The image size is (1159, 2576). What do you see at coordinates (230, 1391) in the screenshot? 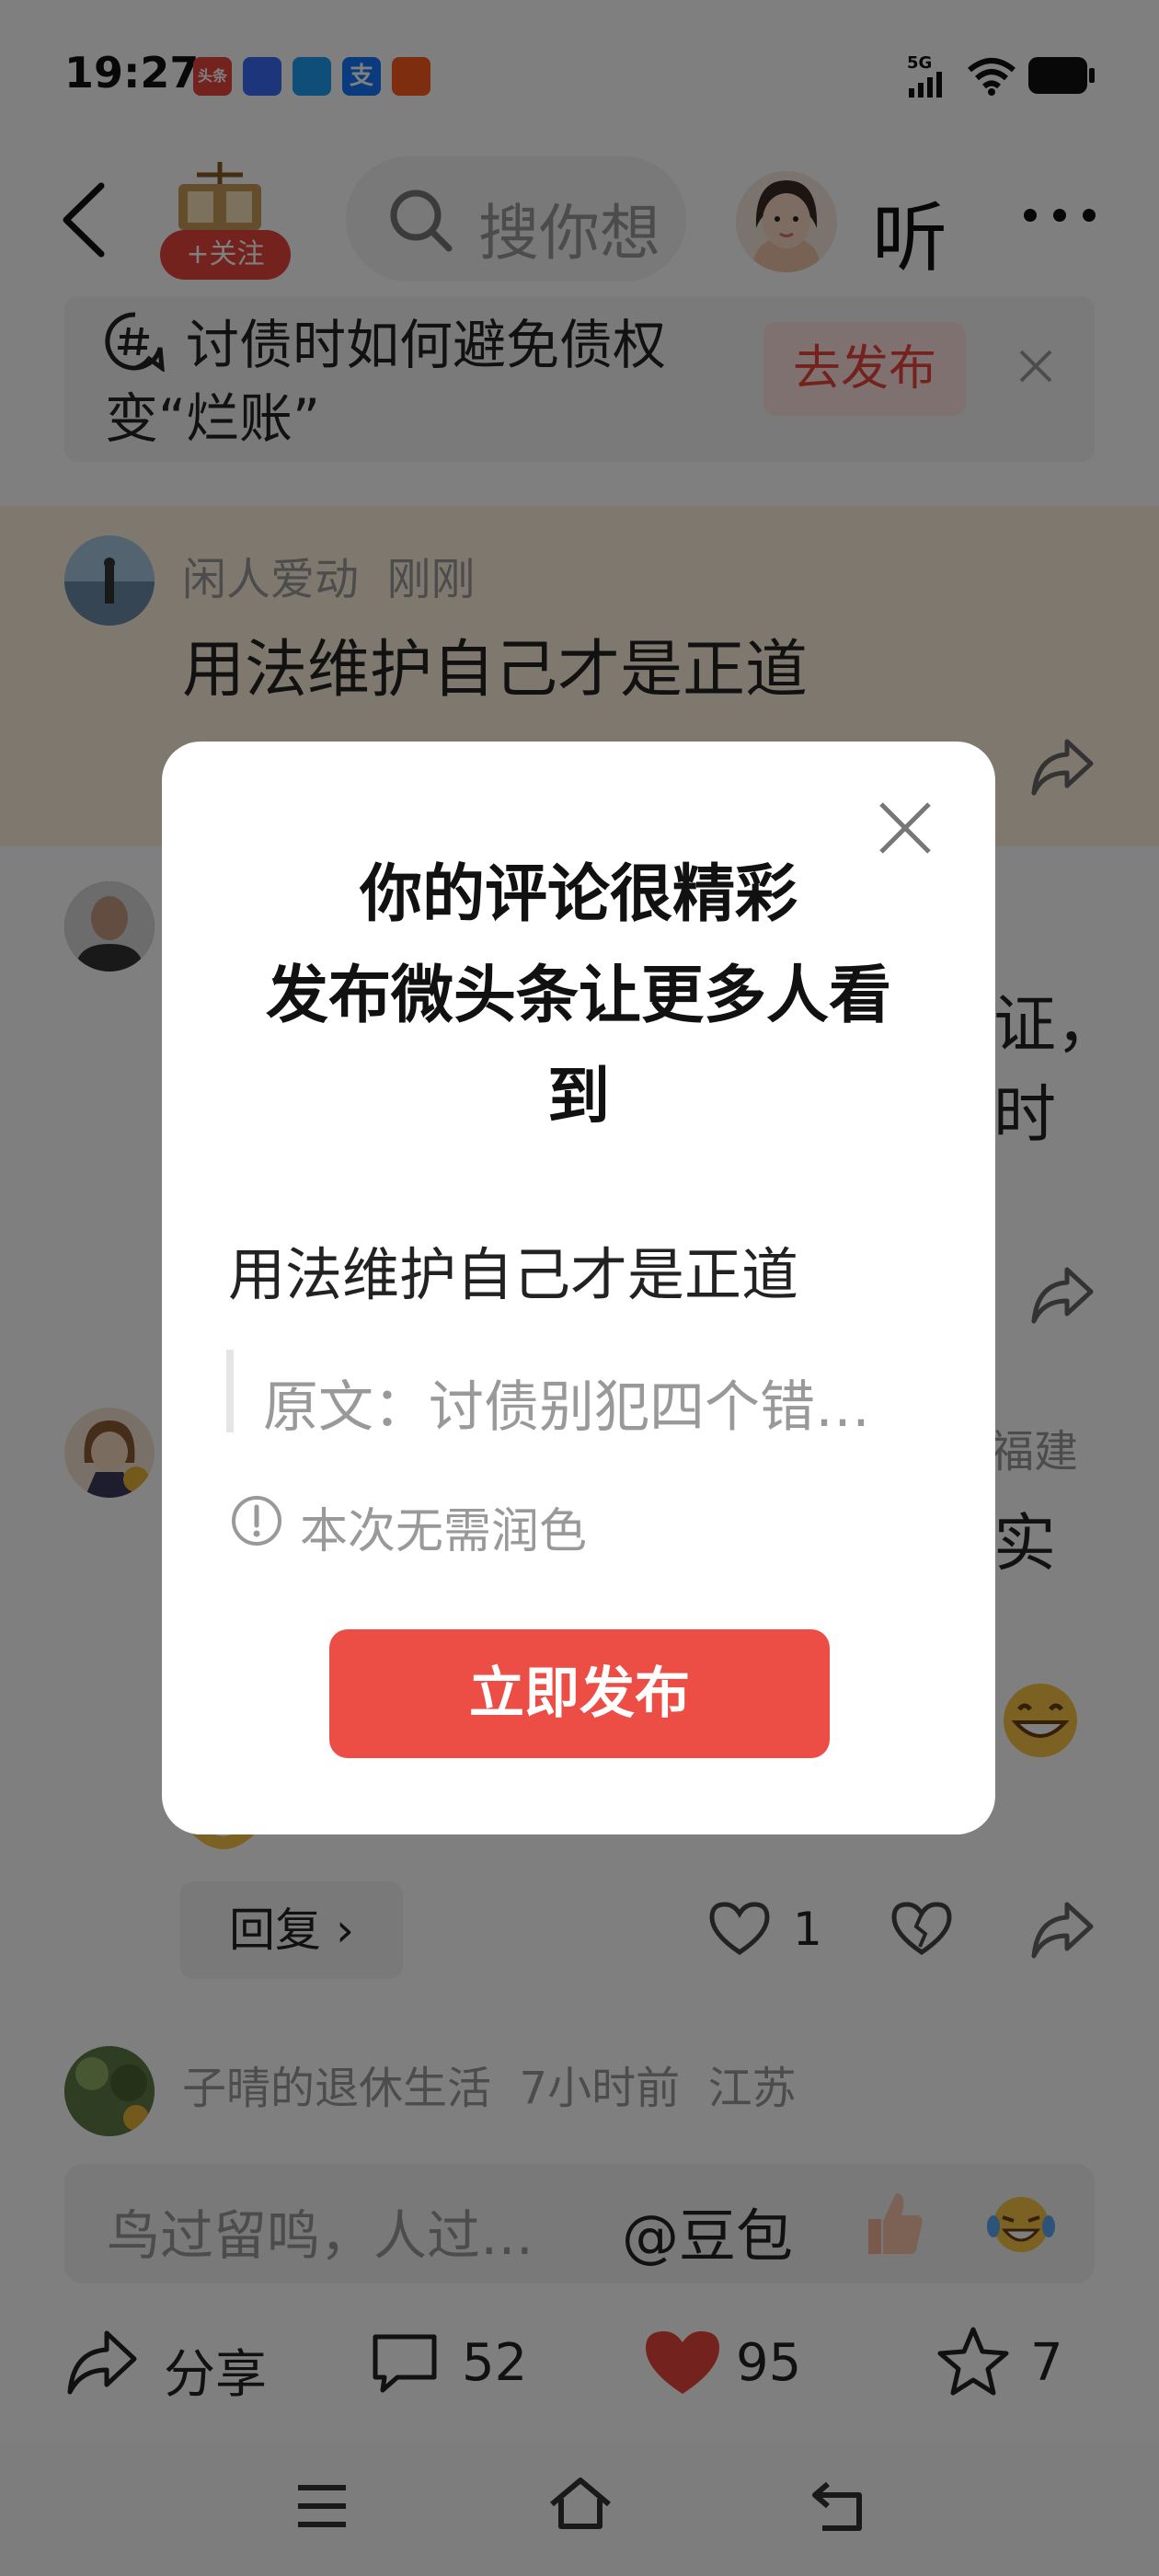
I see `quote-bar` at bounding box center [230, 1391].